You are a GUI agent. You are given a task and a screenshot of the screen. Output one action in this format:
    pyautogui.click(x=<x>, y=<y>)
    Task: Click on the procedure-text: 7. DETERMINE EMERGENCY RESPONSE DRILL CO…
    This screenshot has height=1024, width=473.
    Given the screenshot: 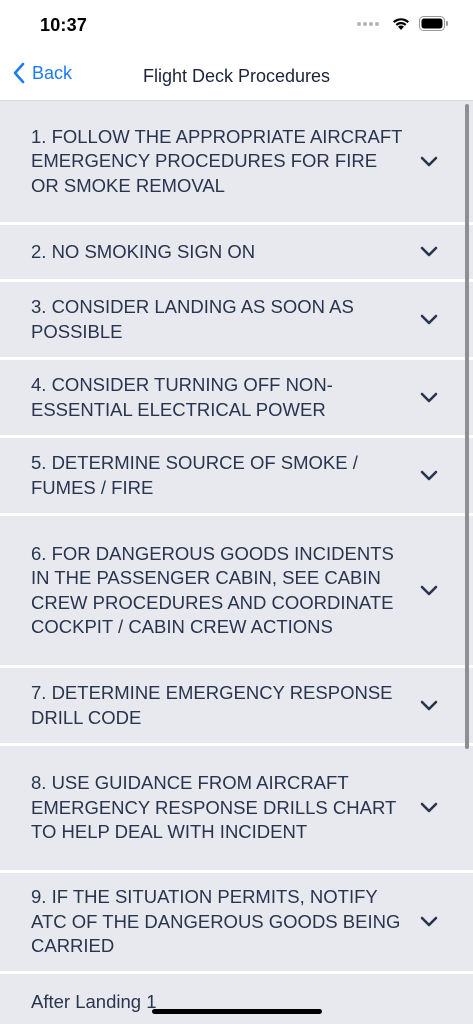 What is the action you would take?
    pyautogui.click(x=212, y=705)
    